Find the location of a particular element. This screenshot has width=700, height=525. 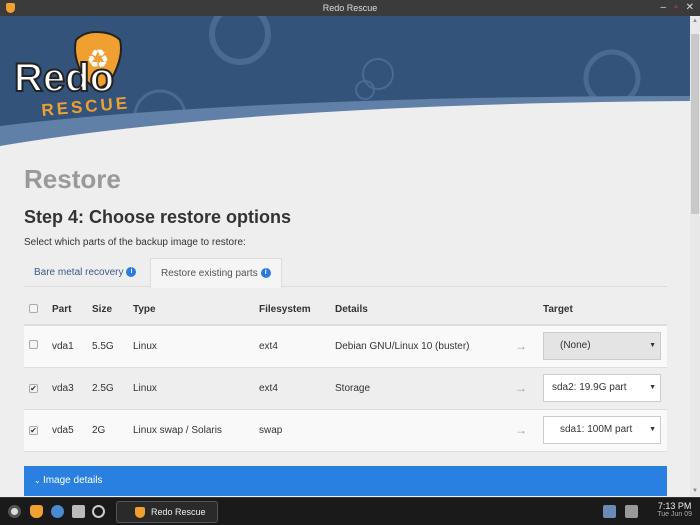

logo-word: Redo is located at coordinates (64, 78).